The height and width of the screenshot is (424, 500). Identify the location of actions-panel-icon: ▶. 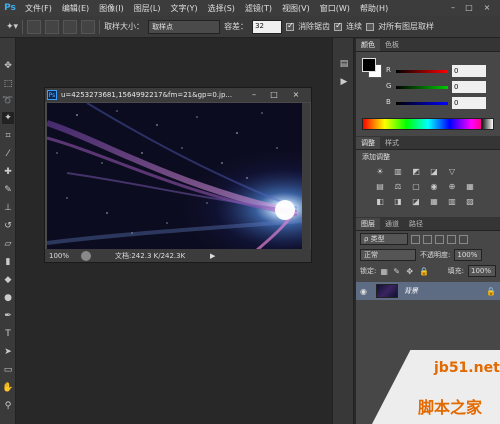
(344, 82).